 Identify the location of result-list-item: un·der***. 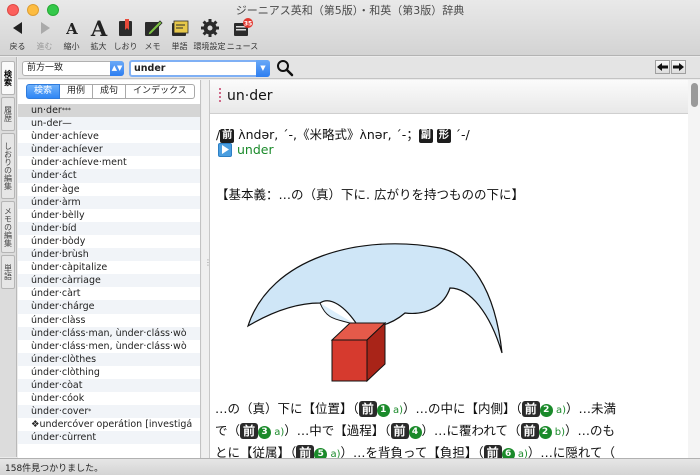
(109, 111).